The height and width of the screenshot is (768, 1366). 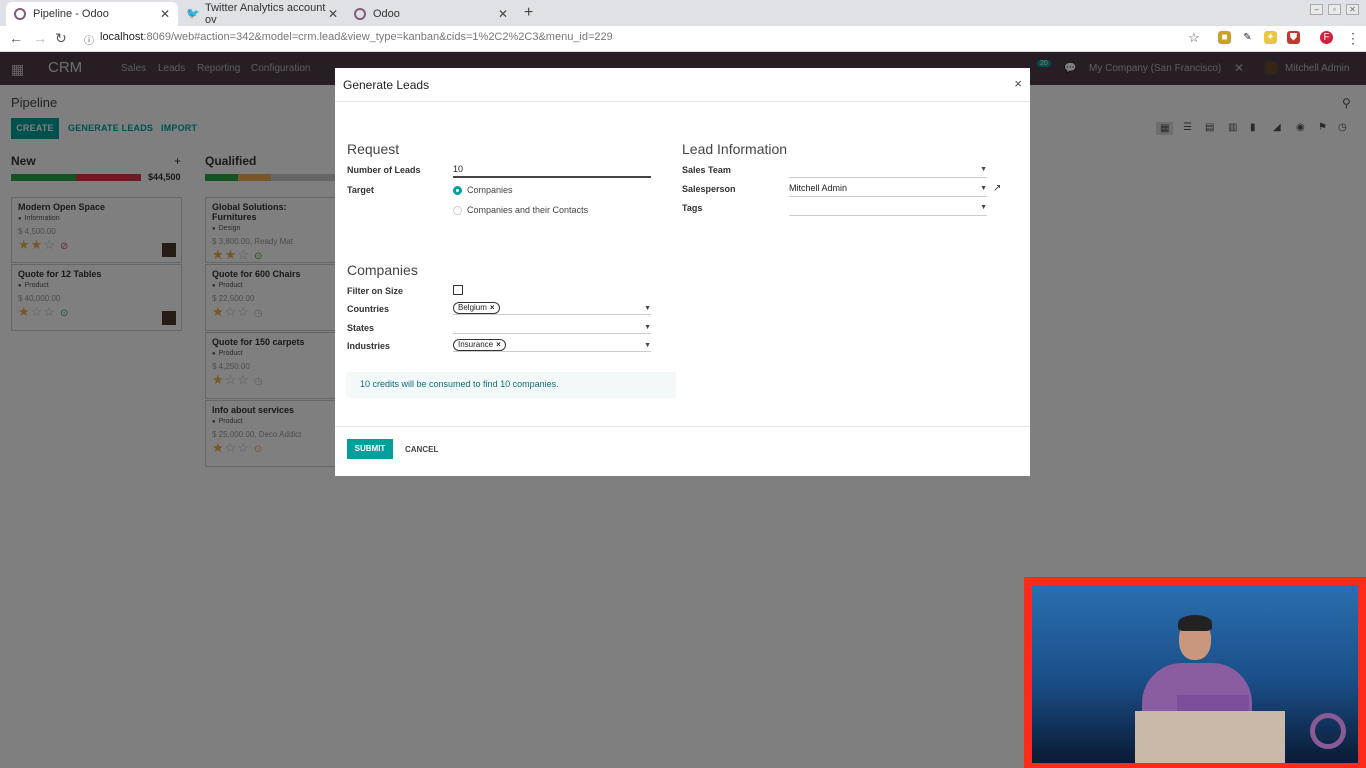 I want to click on tags-select: ▼, so click(x=888, y=209).